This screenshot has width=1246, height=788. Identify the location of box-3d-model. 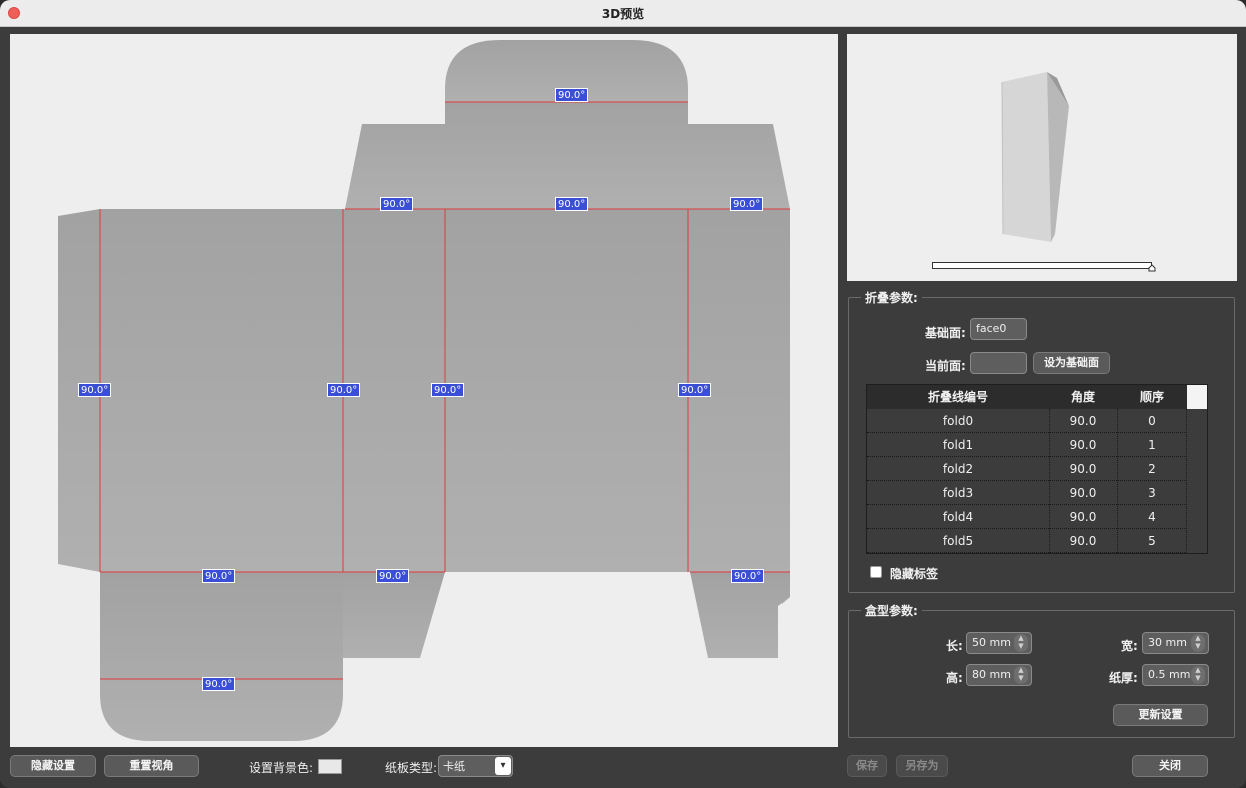
(1035, 157).